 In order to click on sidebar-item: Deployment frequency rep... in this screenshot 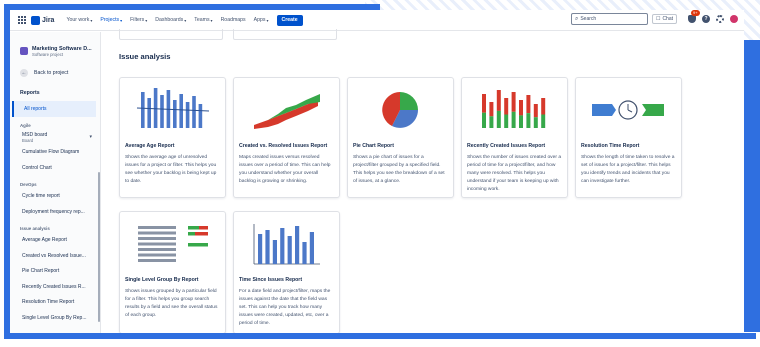, I will do `click(55, 212)`.